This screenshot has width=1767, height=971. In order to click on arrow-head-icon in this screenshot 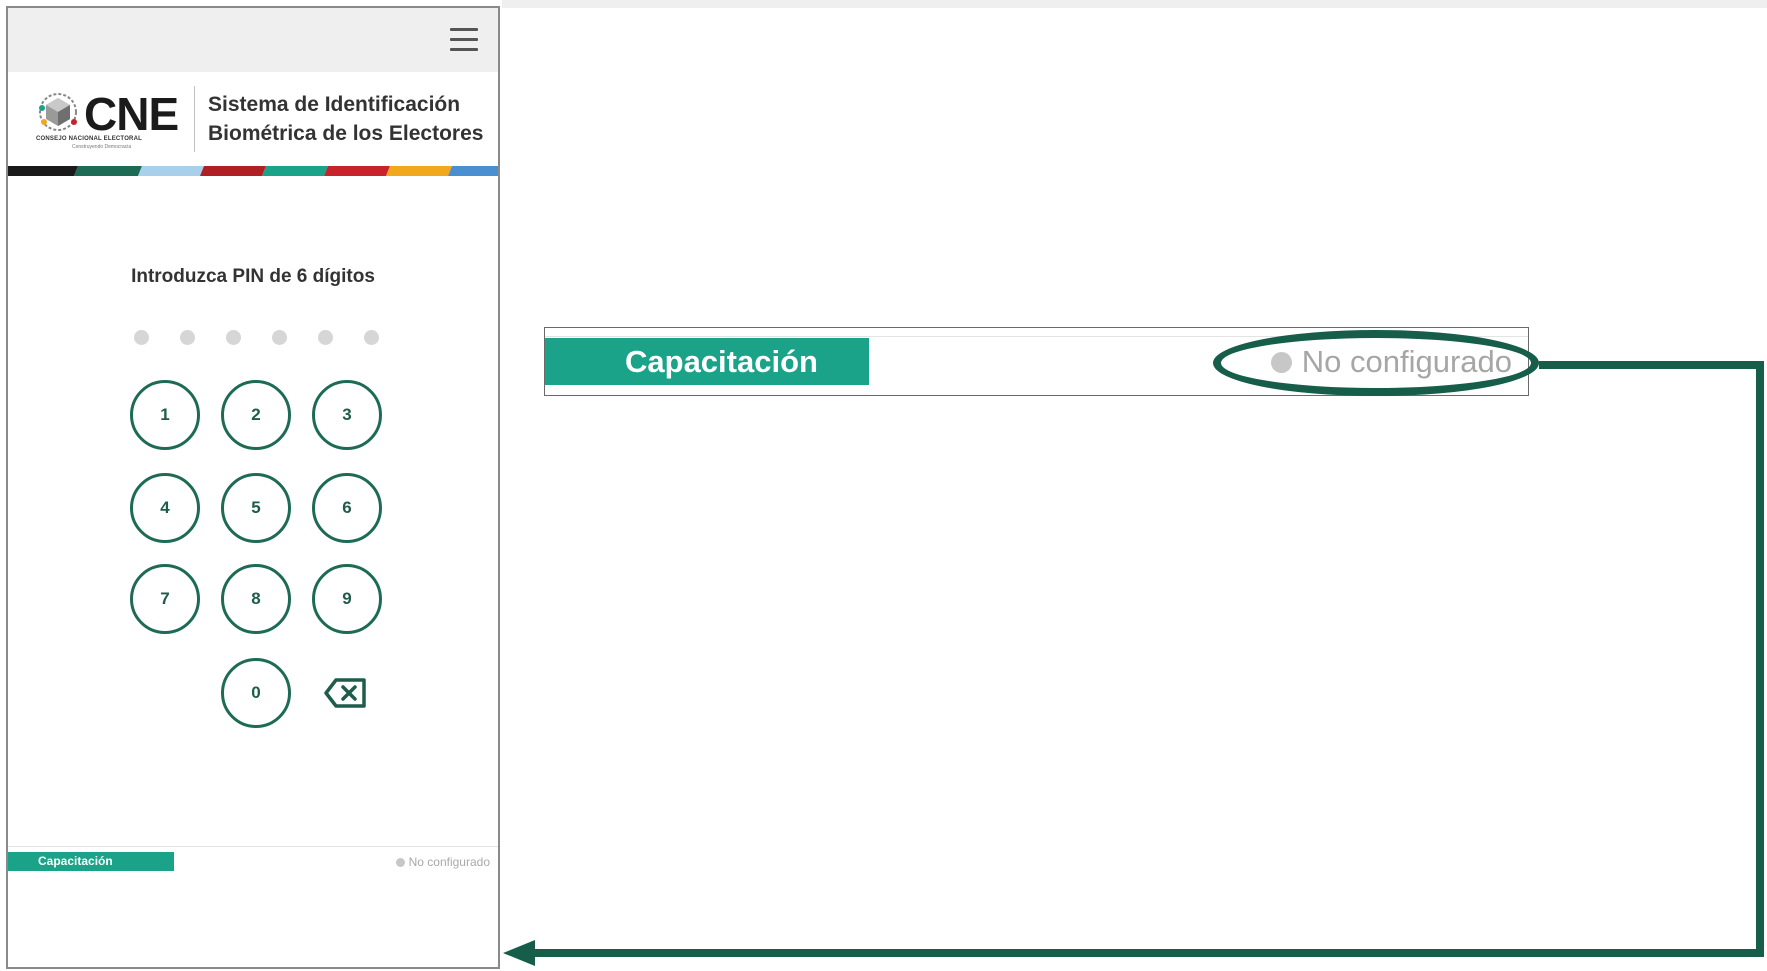, I will do `click(519, 953)`.